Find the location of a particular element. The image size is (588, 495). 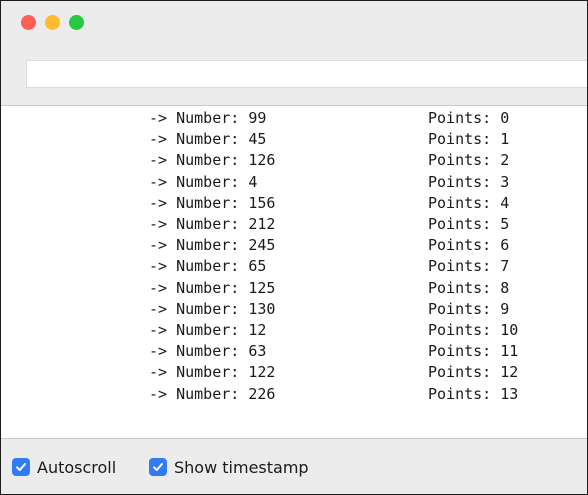

status-bar: Autoscroll Show timestamp is located at coordinates (294, 466).